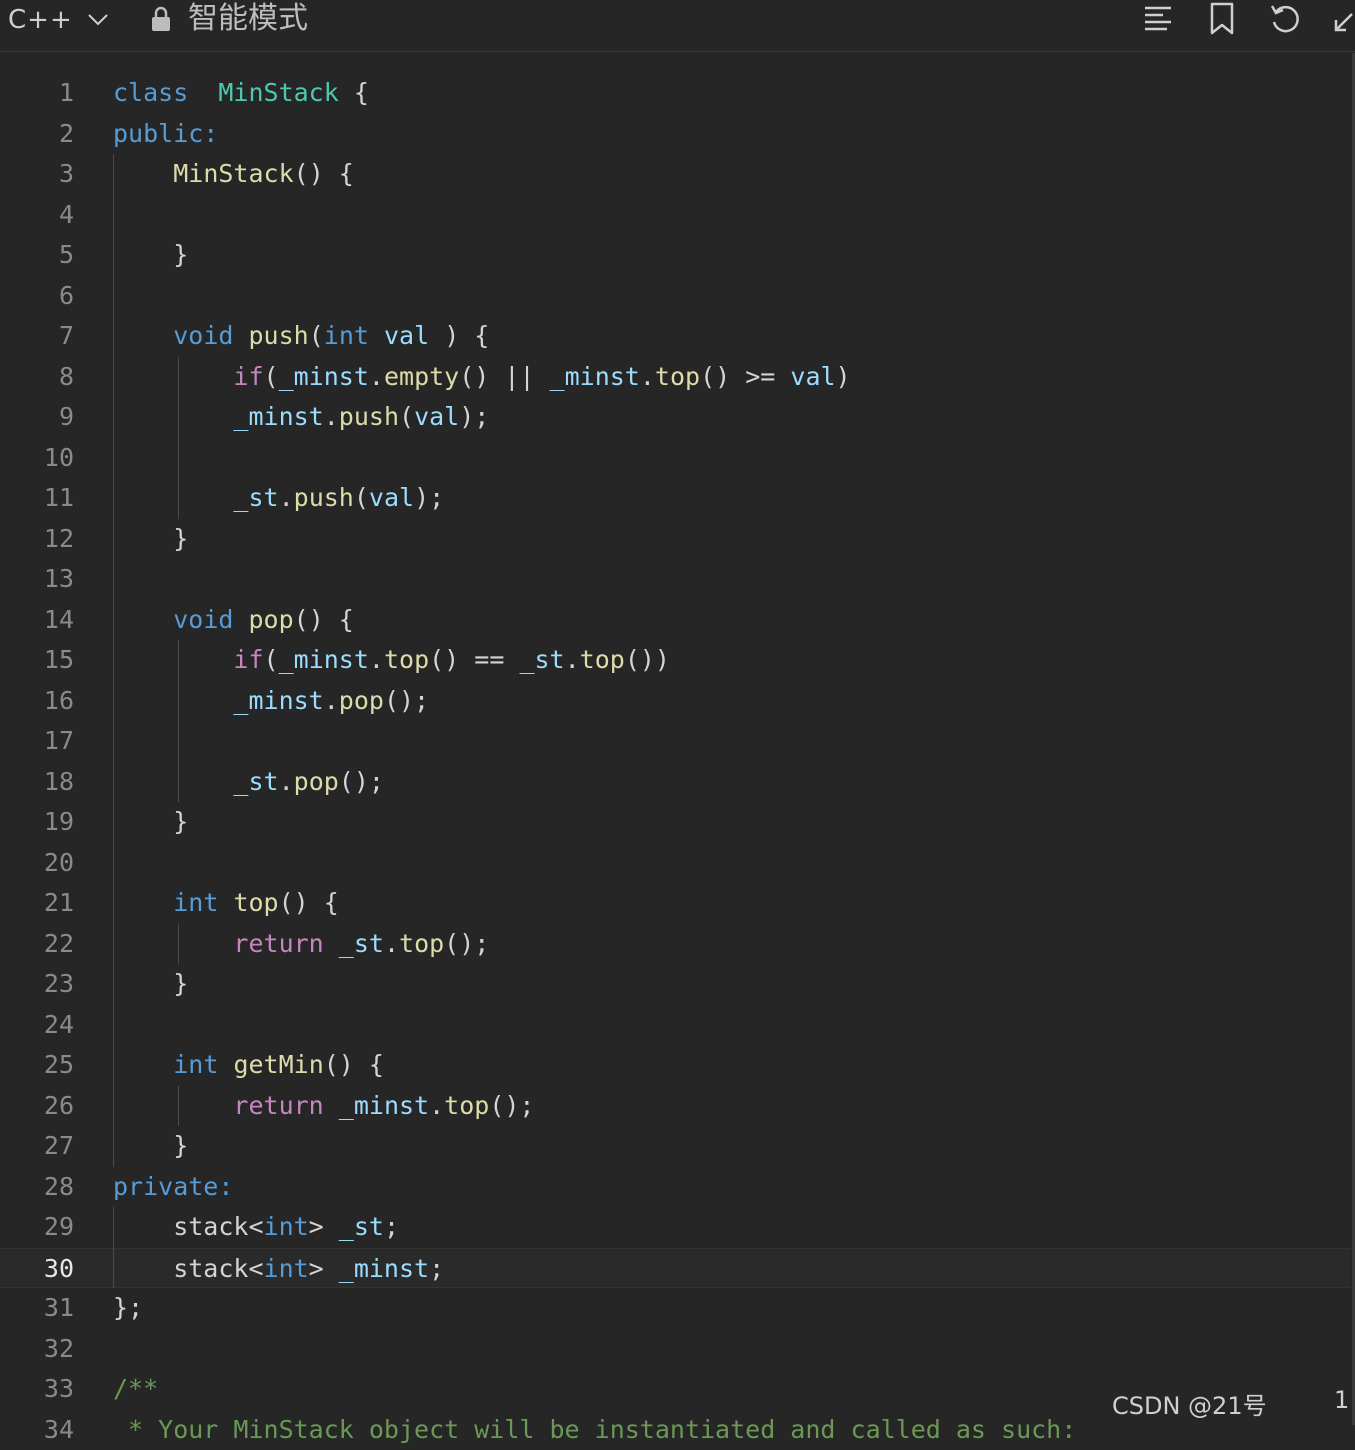 The image size is (1355, 1450). What do you see at coordinates (675, 863) in the screenshot?
I see `code-line: 20` at bounding box center [675, 863].